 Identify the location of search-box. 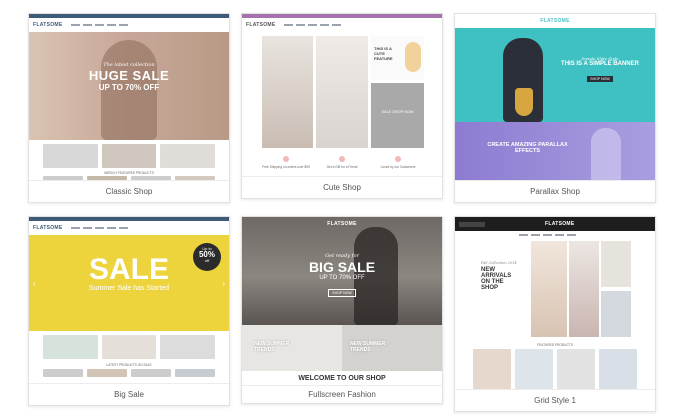
(472, 224).